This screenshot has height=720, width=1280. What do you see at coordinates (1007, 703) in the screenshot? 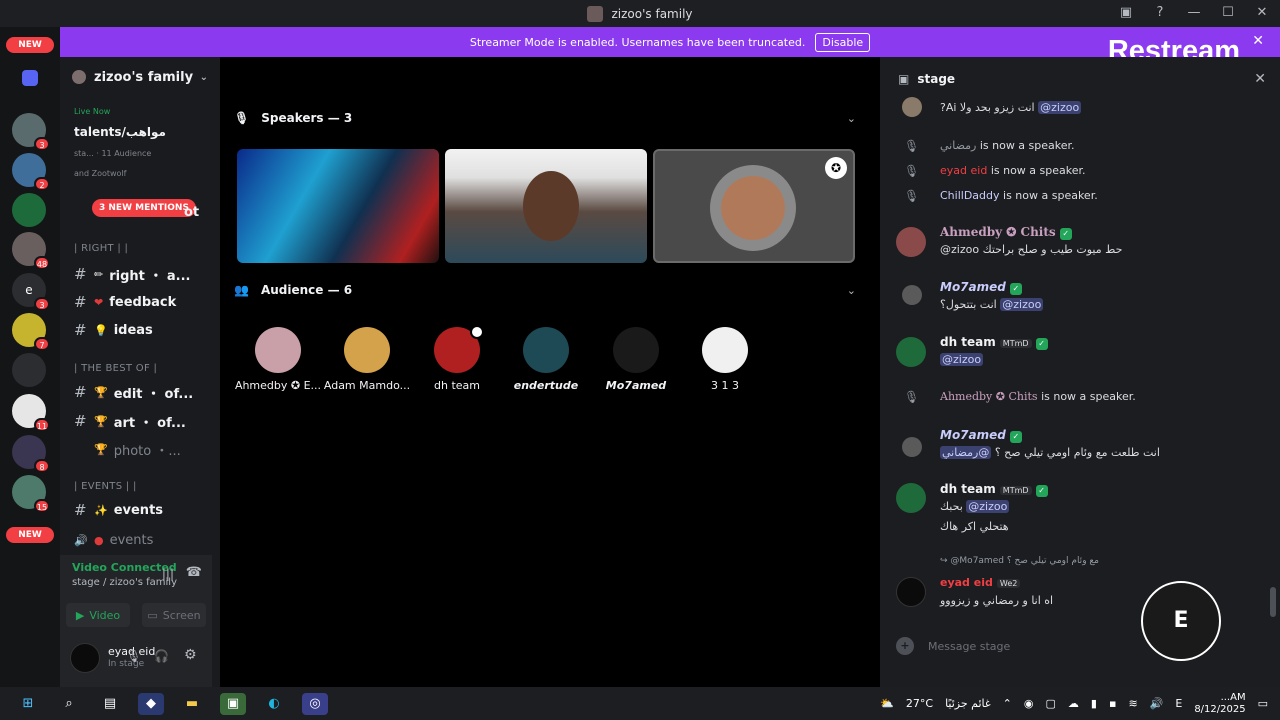
I see `chevron-up-icon: ⌃` at bounding box center [1007, 703].